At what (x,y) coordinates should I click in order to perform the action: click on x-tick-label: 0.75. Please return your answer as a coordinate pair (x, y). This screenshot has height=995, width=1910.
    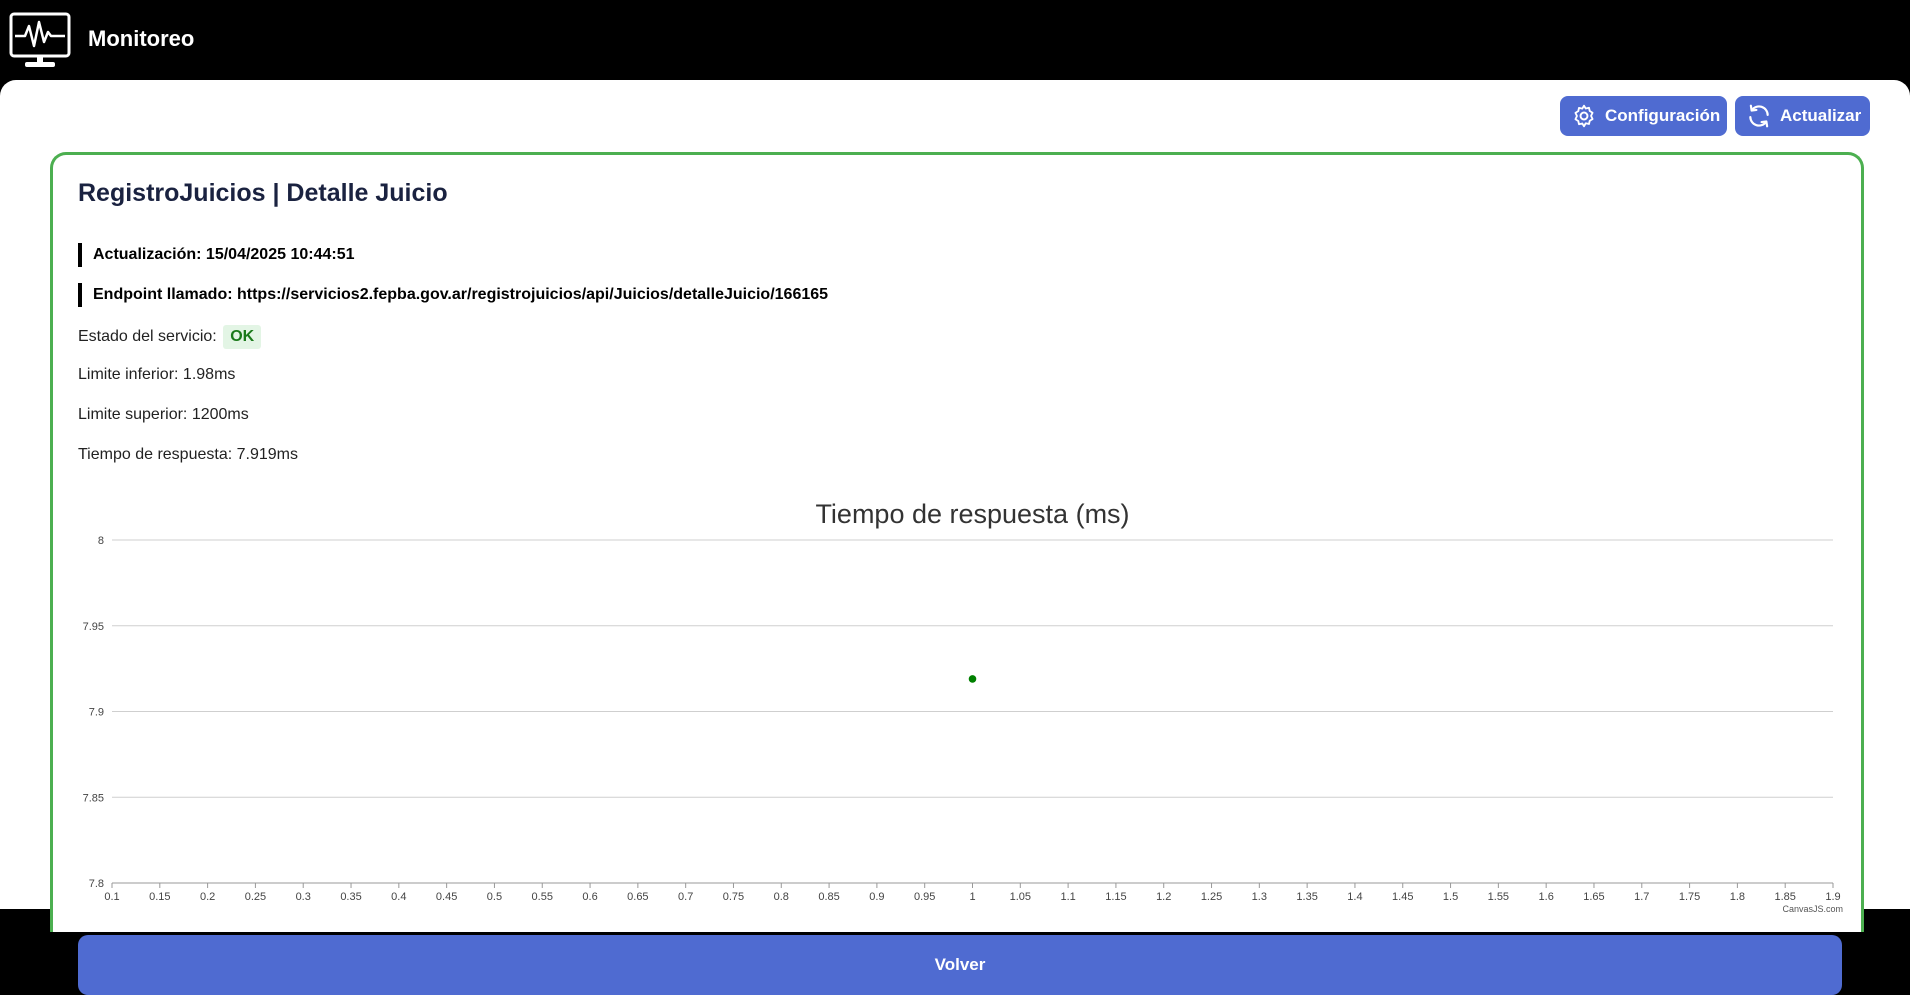
    Looking at the image, I should click on (733, 897).